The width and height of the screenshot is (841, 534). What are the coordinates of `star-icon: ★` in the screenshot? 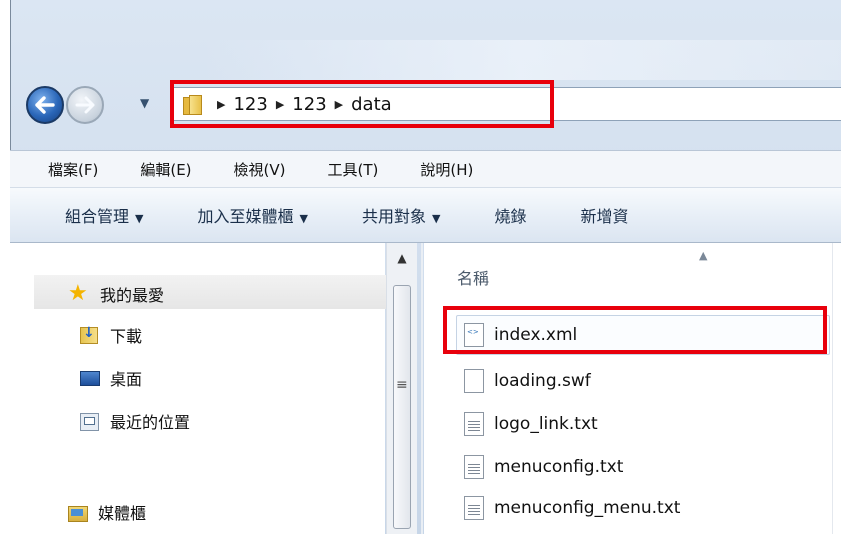 It's located at (78, 293).